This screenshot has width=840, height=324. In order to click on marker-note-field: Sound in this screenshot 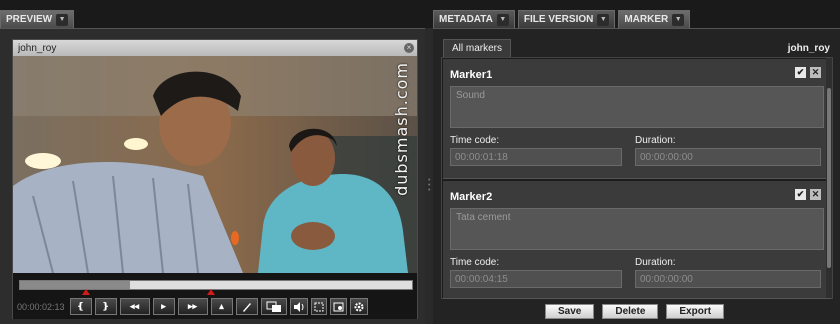, I will do `click(637, 107)`.